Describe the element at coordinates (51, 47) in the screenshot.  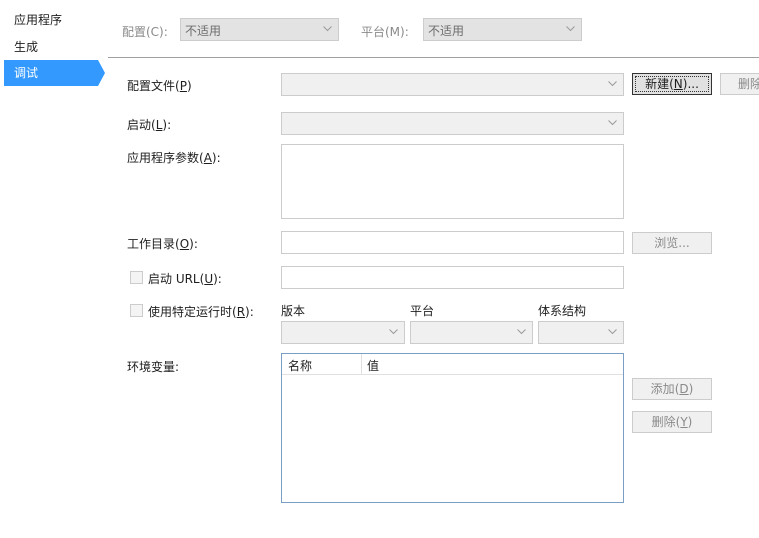
I see `sidebar-item-build: 生成` at that location.